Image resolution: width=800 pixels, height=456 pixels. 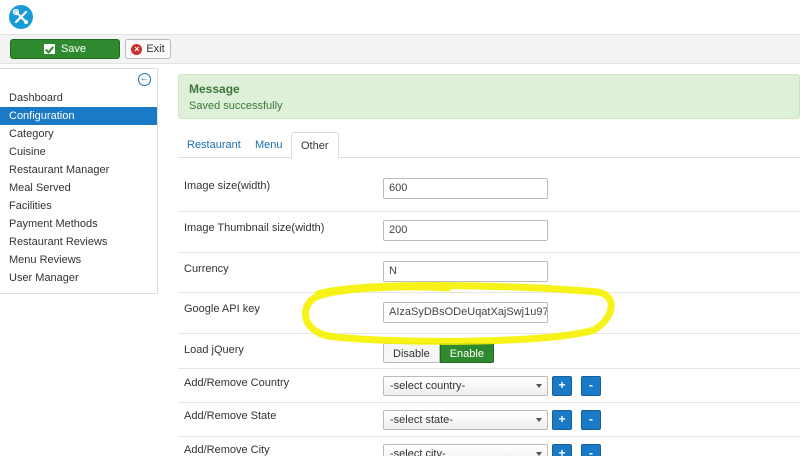 I want to click on row-country: Add/Remove Country -select country- + -, so click(x=489, y=385).